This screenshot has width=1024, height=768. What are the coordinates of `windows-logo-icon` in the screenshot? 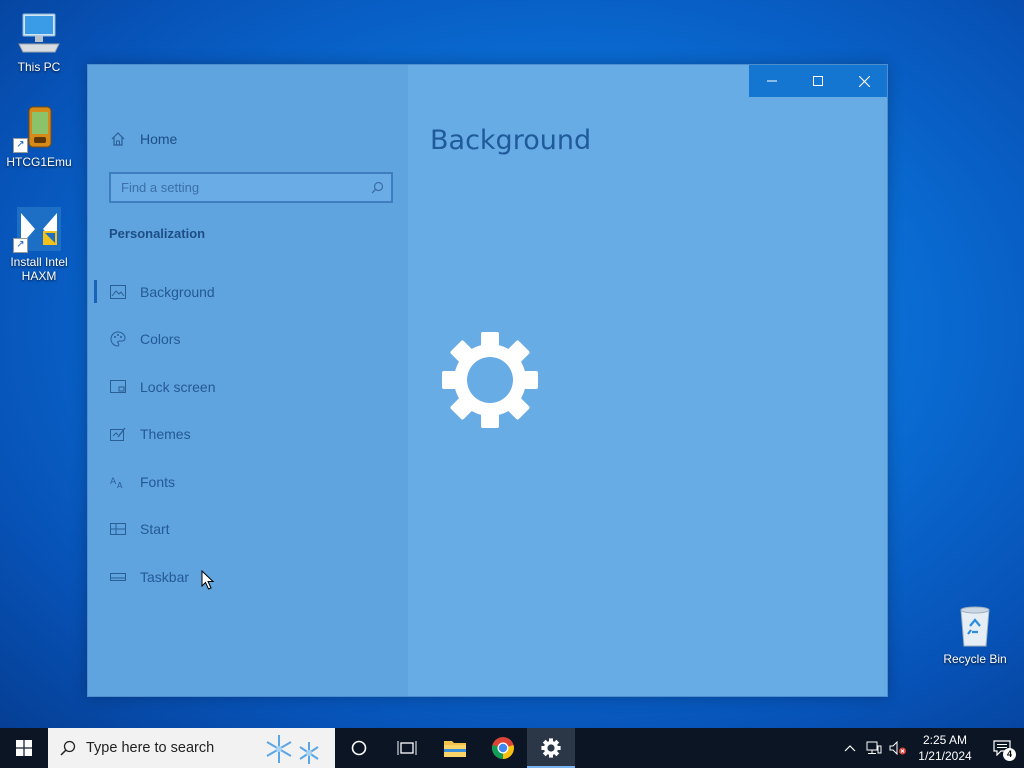 It's located at (24, 748).